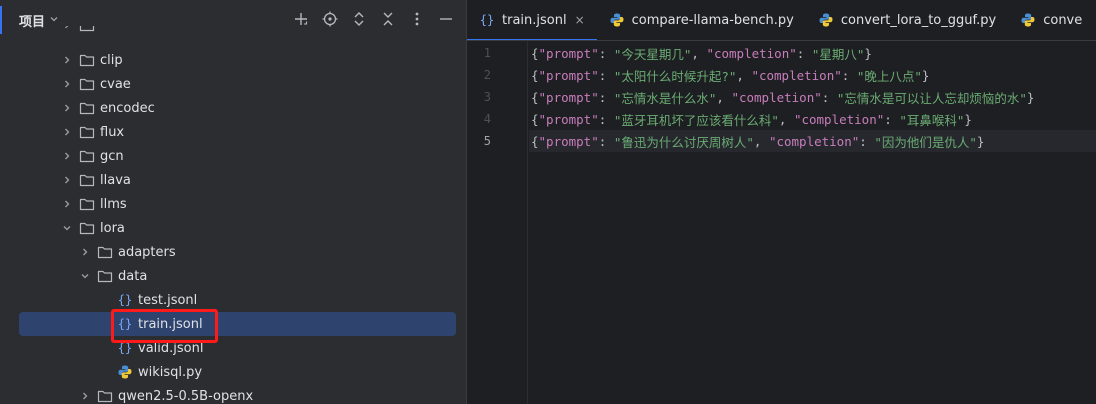 This screenshot has width=1096, height=404. What do you see at coordinates (233, 372) in the screenshot?
I see `tree-item-wikisql-py: wikisql.py` at bounding box center [233, 372].